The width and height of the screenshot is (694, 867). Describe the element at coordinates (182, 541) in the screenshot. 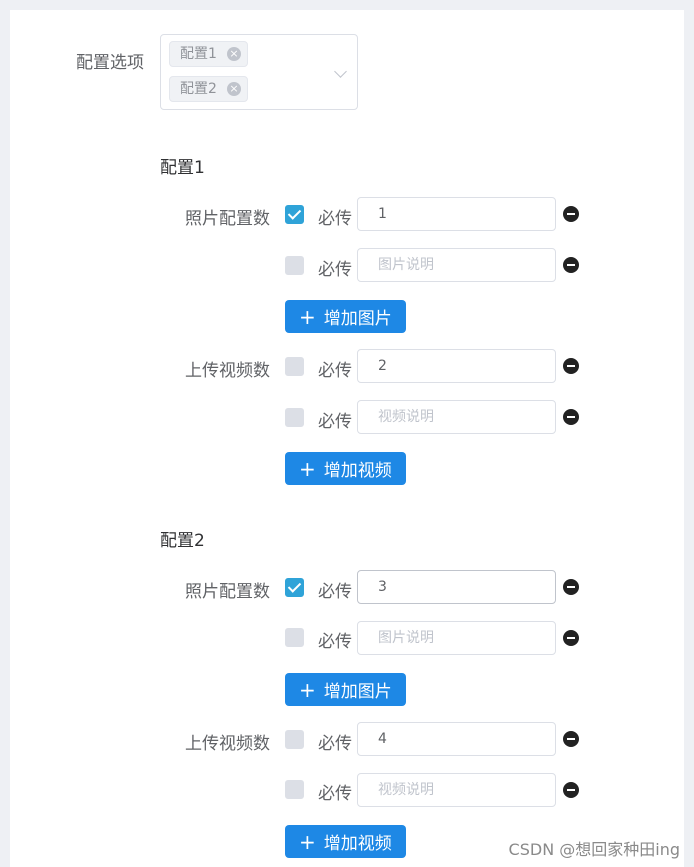

I see `section-title: 配置2` at that location.